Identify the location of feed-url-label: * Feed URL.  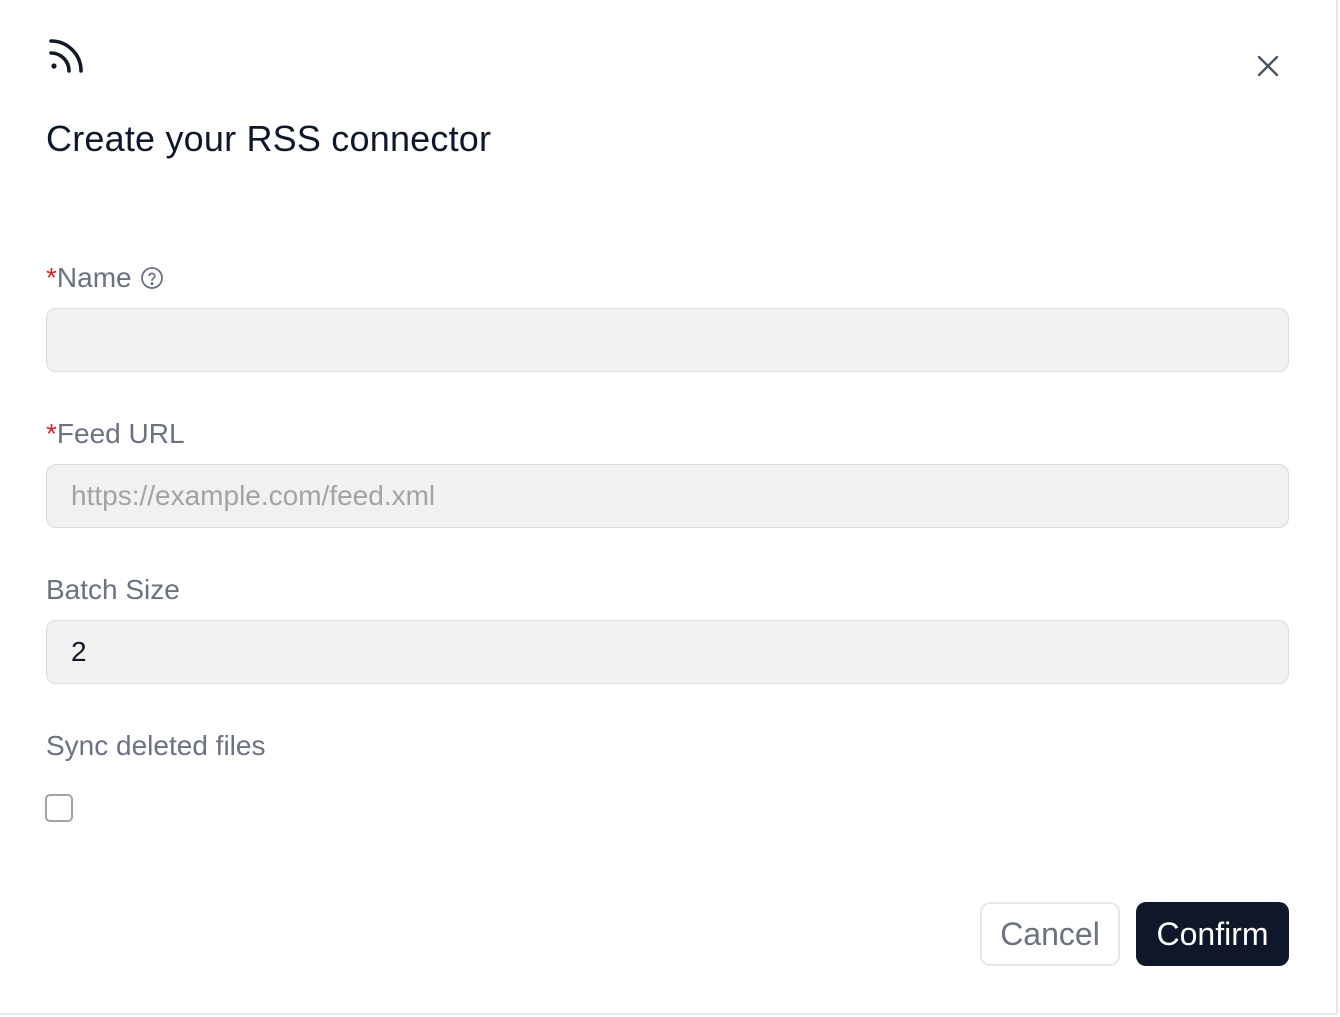
(115, 434).